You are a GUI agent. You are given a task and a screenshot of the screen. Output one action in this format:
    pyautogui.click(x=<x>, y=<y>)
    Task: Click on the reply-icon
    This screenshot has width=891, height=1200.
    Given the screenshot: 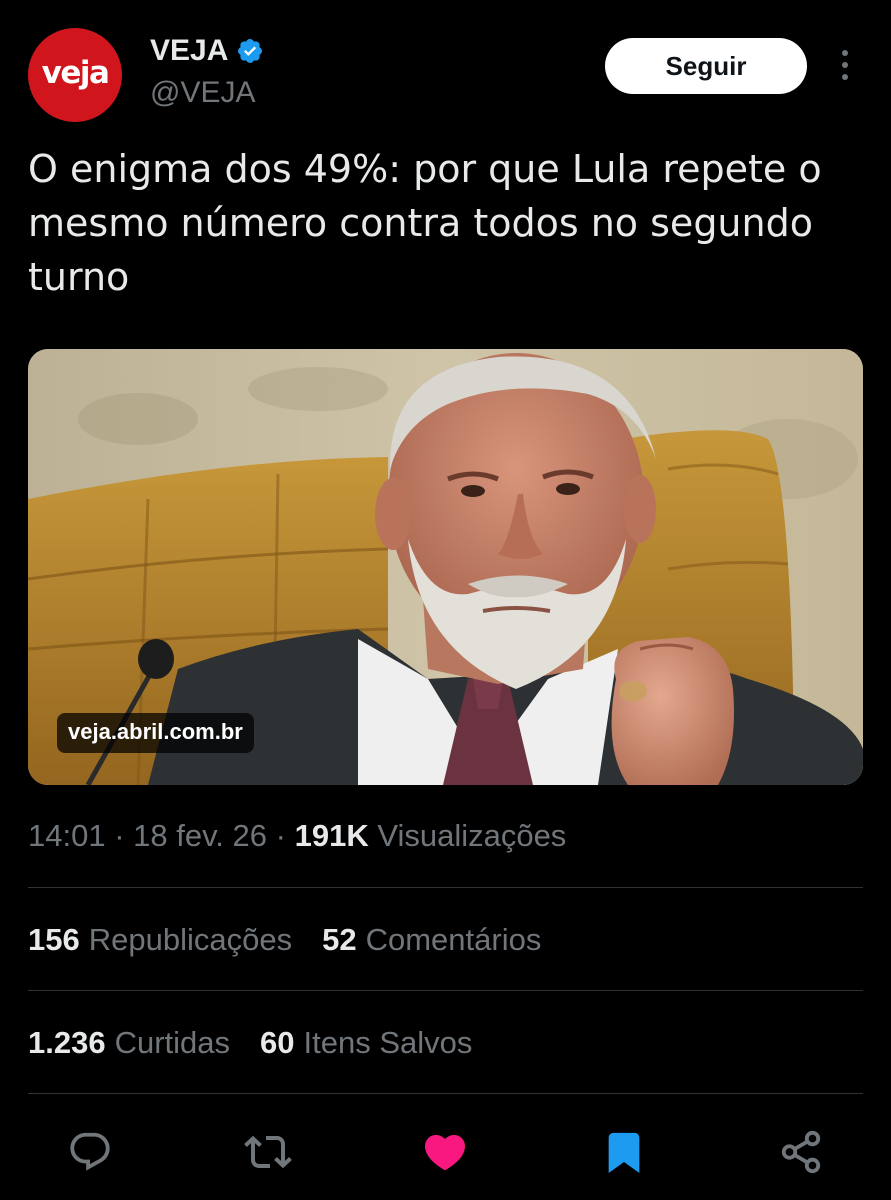 What is the action you would take?
    pyautogui.click(x=90, y=1152)
    